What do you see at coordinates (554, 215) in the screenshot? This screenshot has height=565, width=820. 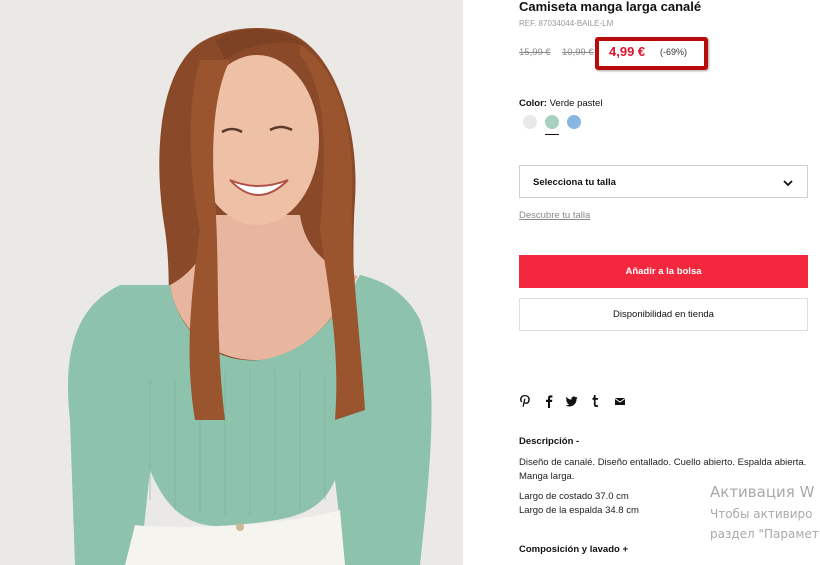 I see `size-guide-link: Descubre tu talla` at bounding box center [554, 215].